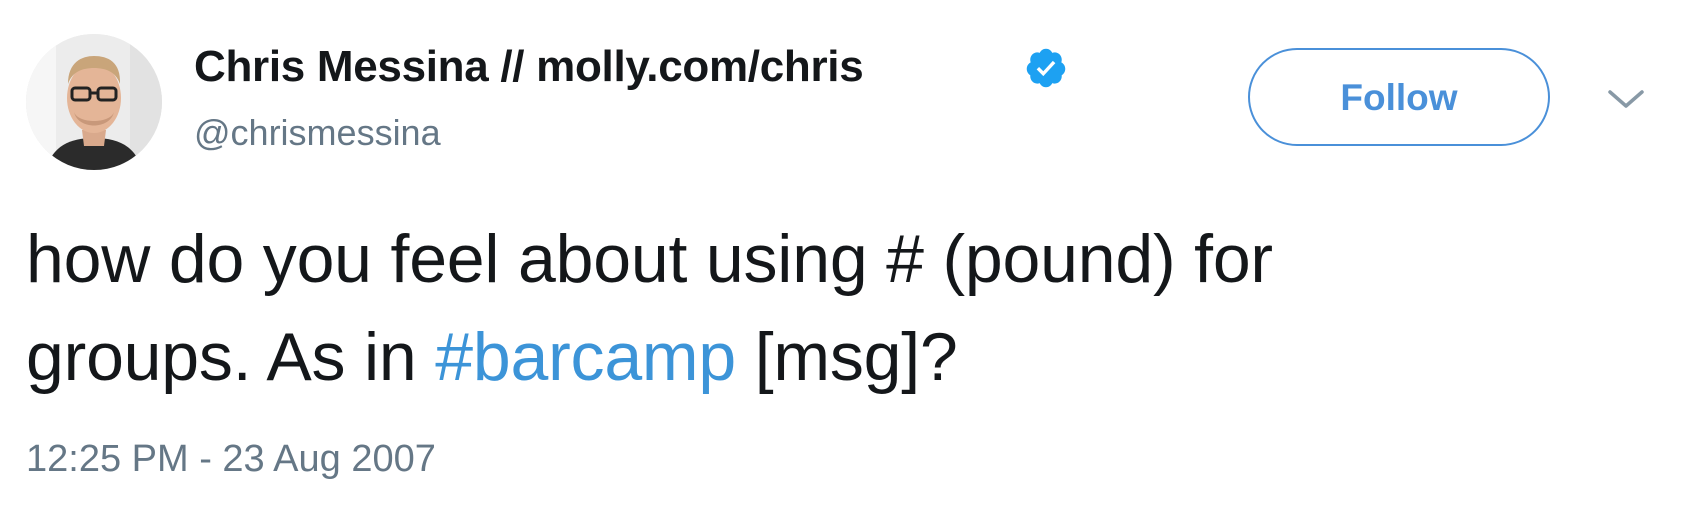  What do you see at coordinates (847, 357) in the screenshot?
I see `tweet-text-segment: [msg]?` at bounding box center [847, 357].